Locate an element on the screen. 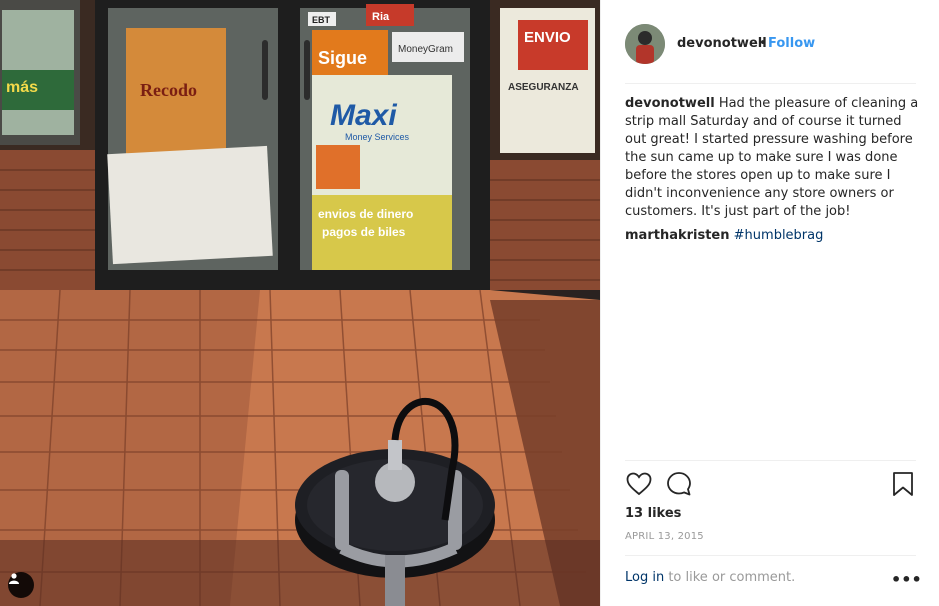  heart-icon is located at coordinates (639, 484).